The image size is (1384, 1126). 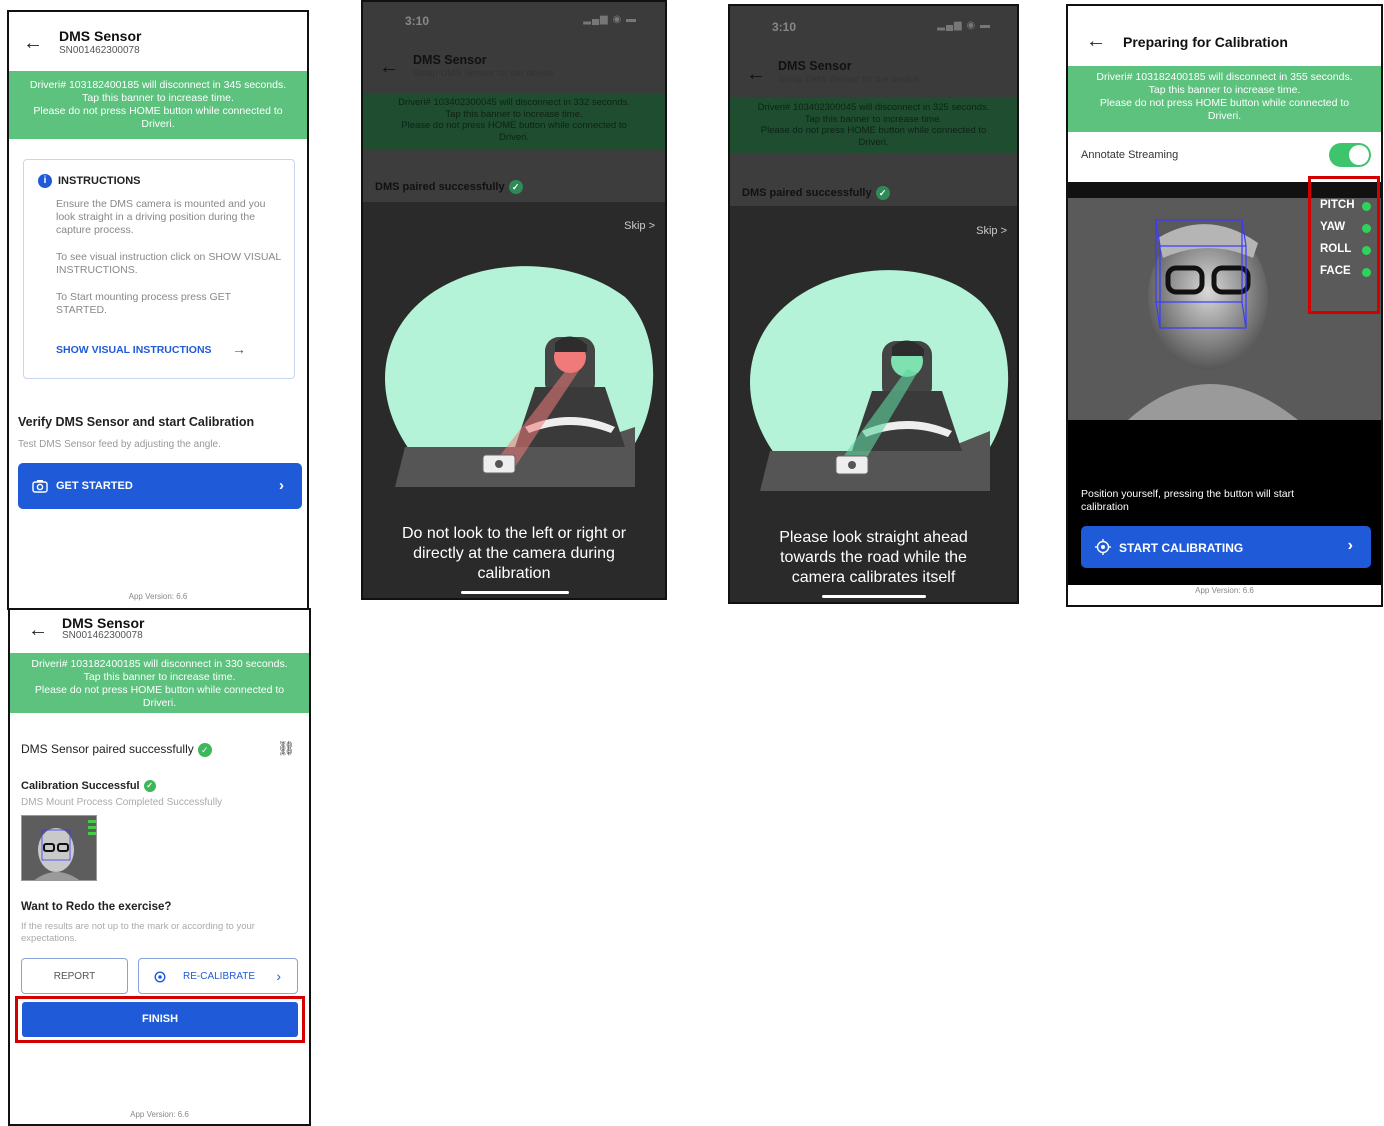 What do you see at coordinates (88, 786) in the screenshot?
I see `calibration-status: Calibration Successful ✓` at bounding box center [88, 786].